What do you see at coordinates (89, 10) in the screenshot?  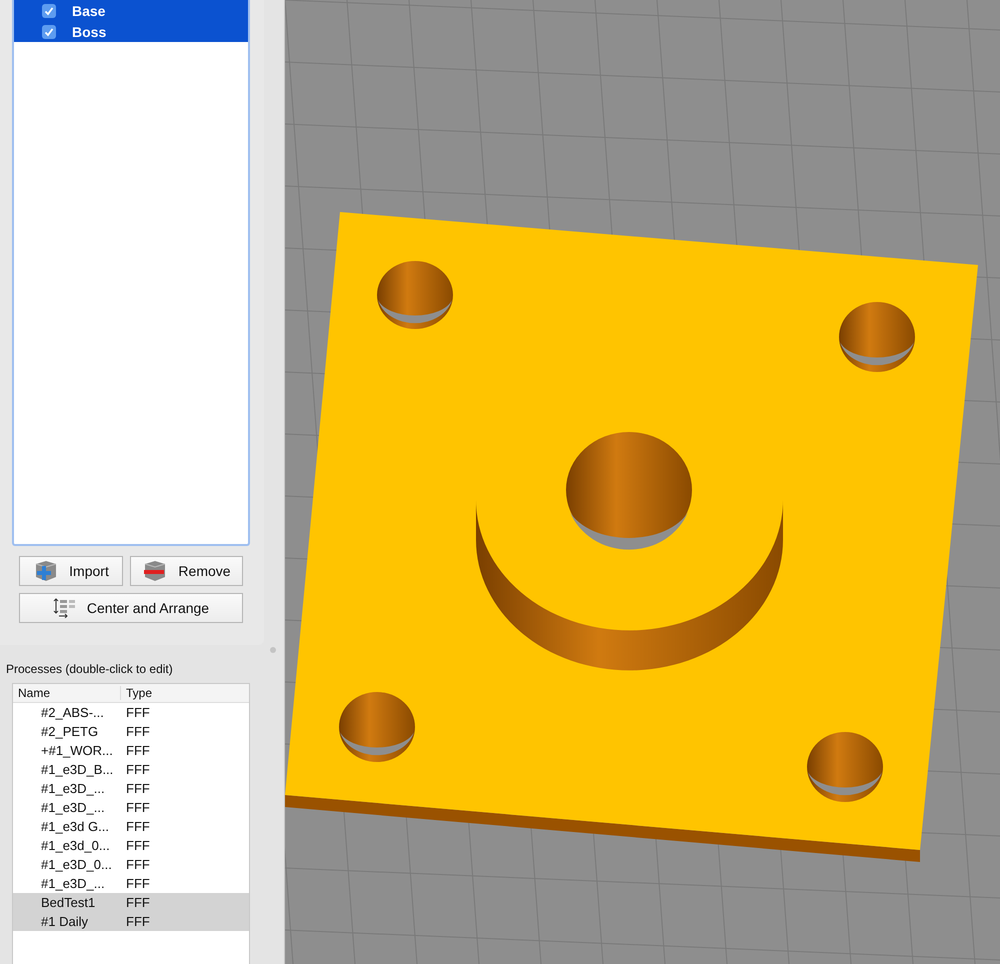 I see `object-label: Base` at bounding box center [89, 10].